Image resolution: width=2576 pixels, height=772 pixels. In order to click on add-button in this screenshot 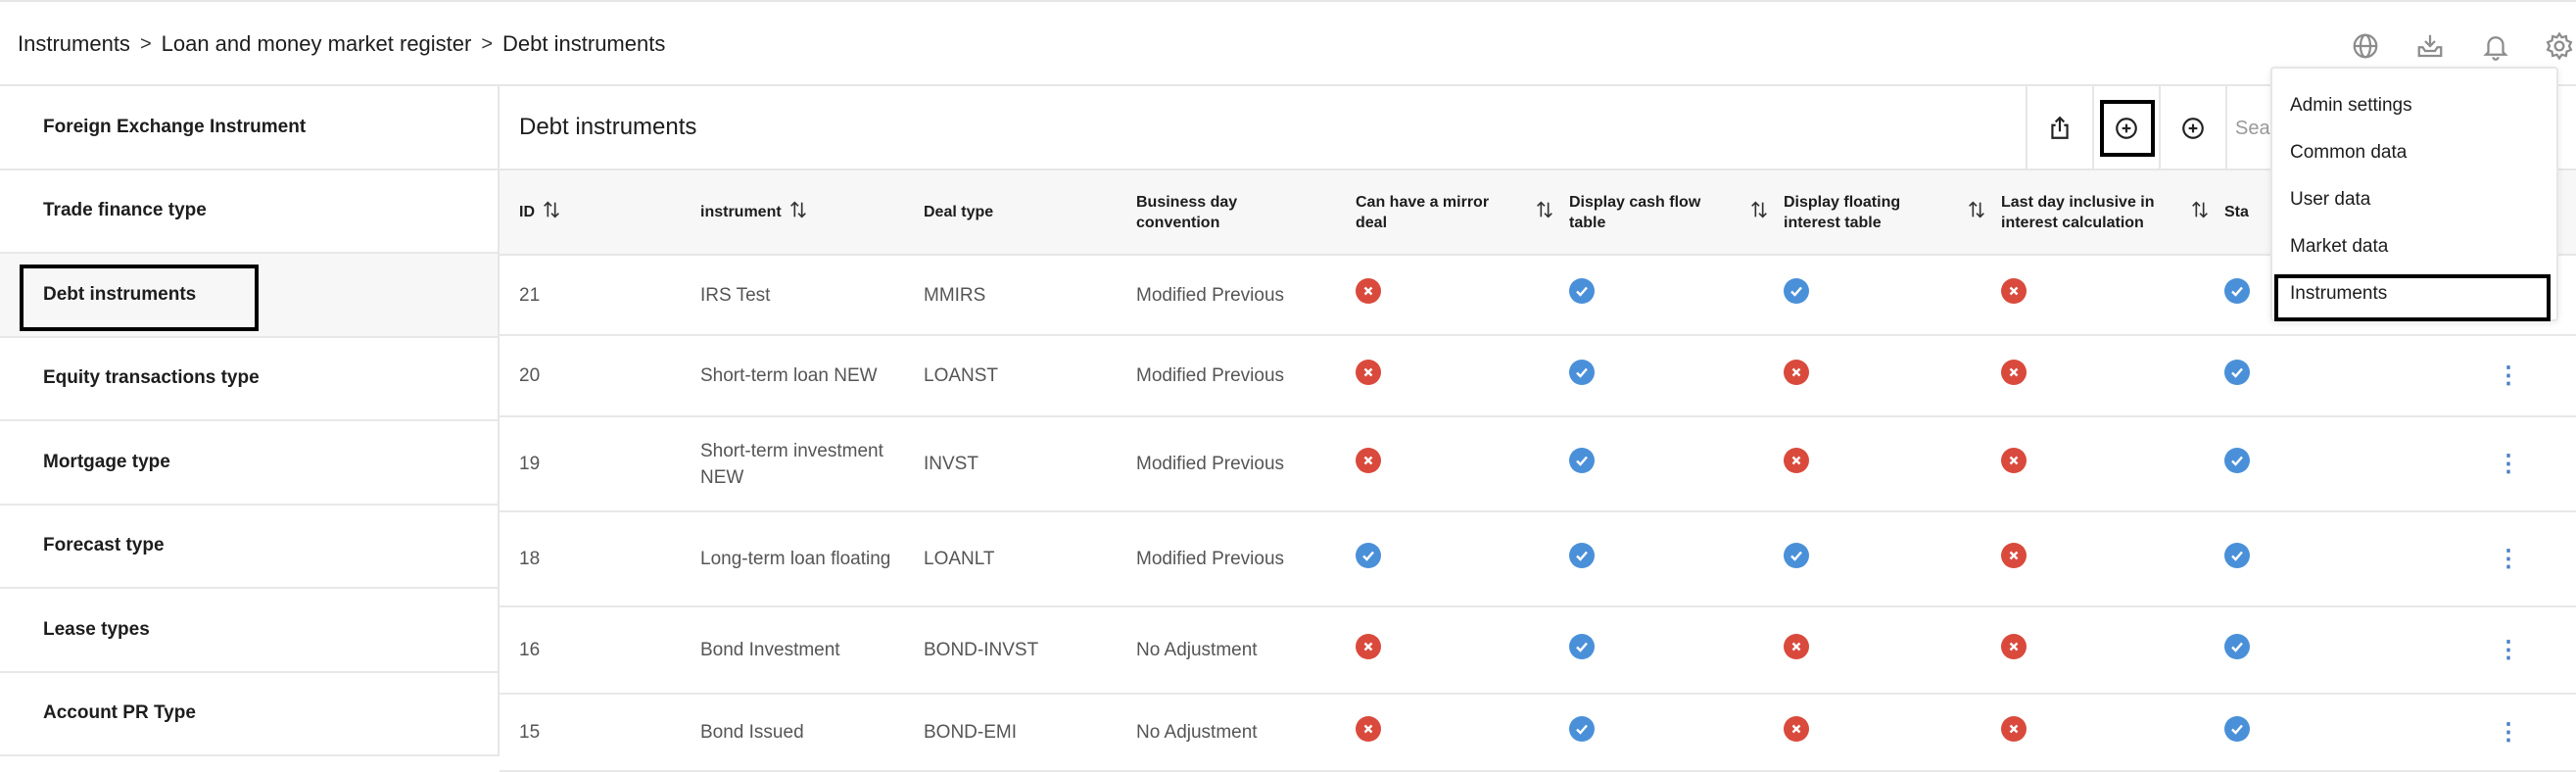, I will do `click(2125, 128)`.